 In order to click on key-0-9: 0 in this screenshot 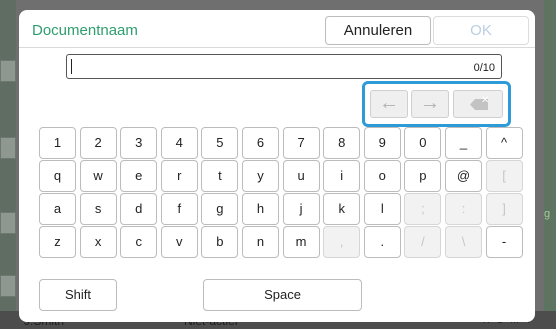, I will do `click(423, 143)`.